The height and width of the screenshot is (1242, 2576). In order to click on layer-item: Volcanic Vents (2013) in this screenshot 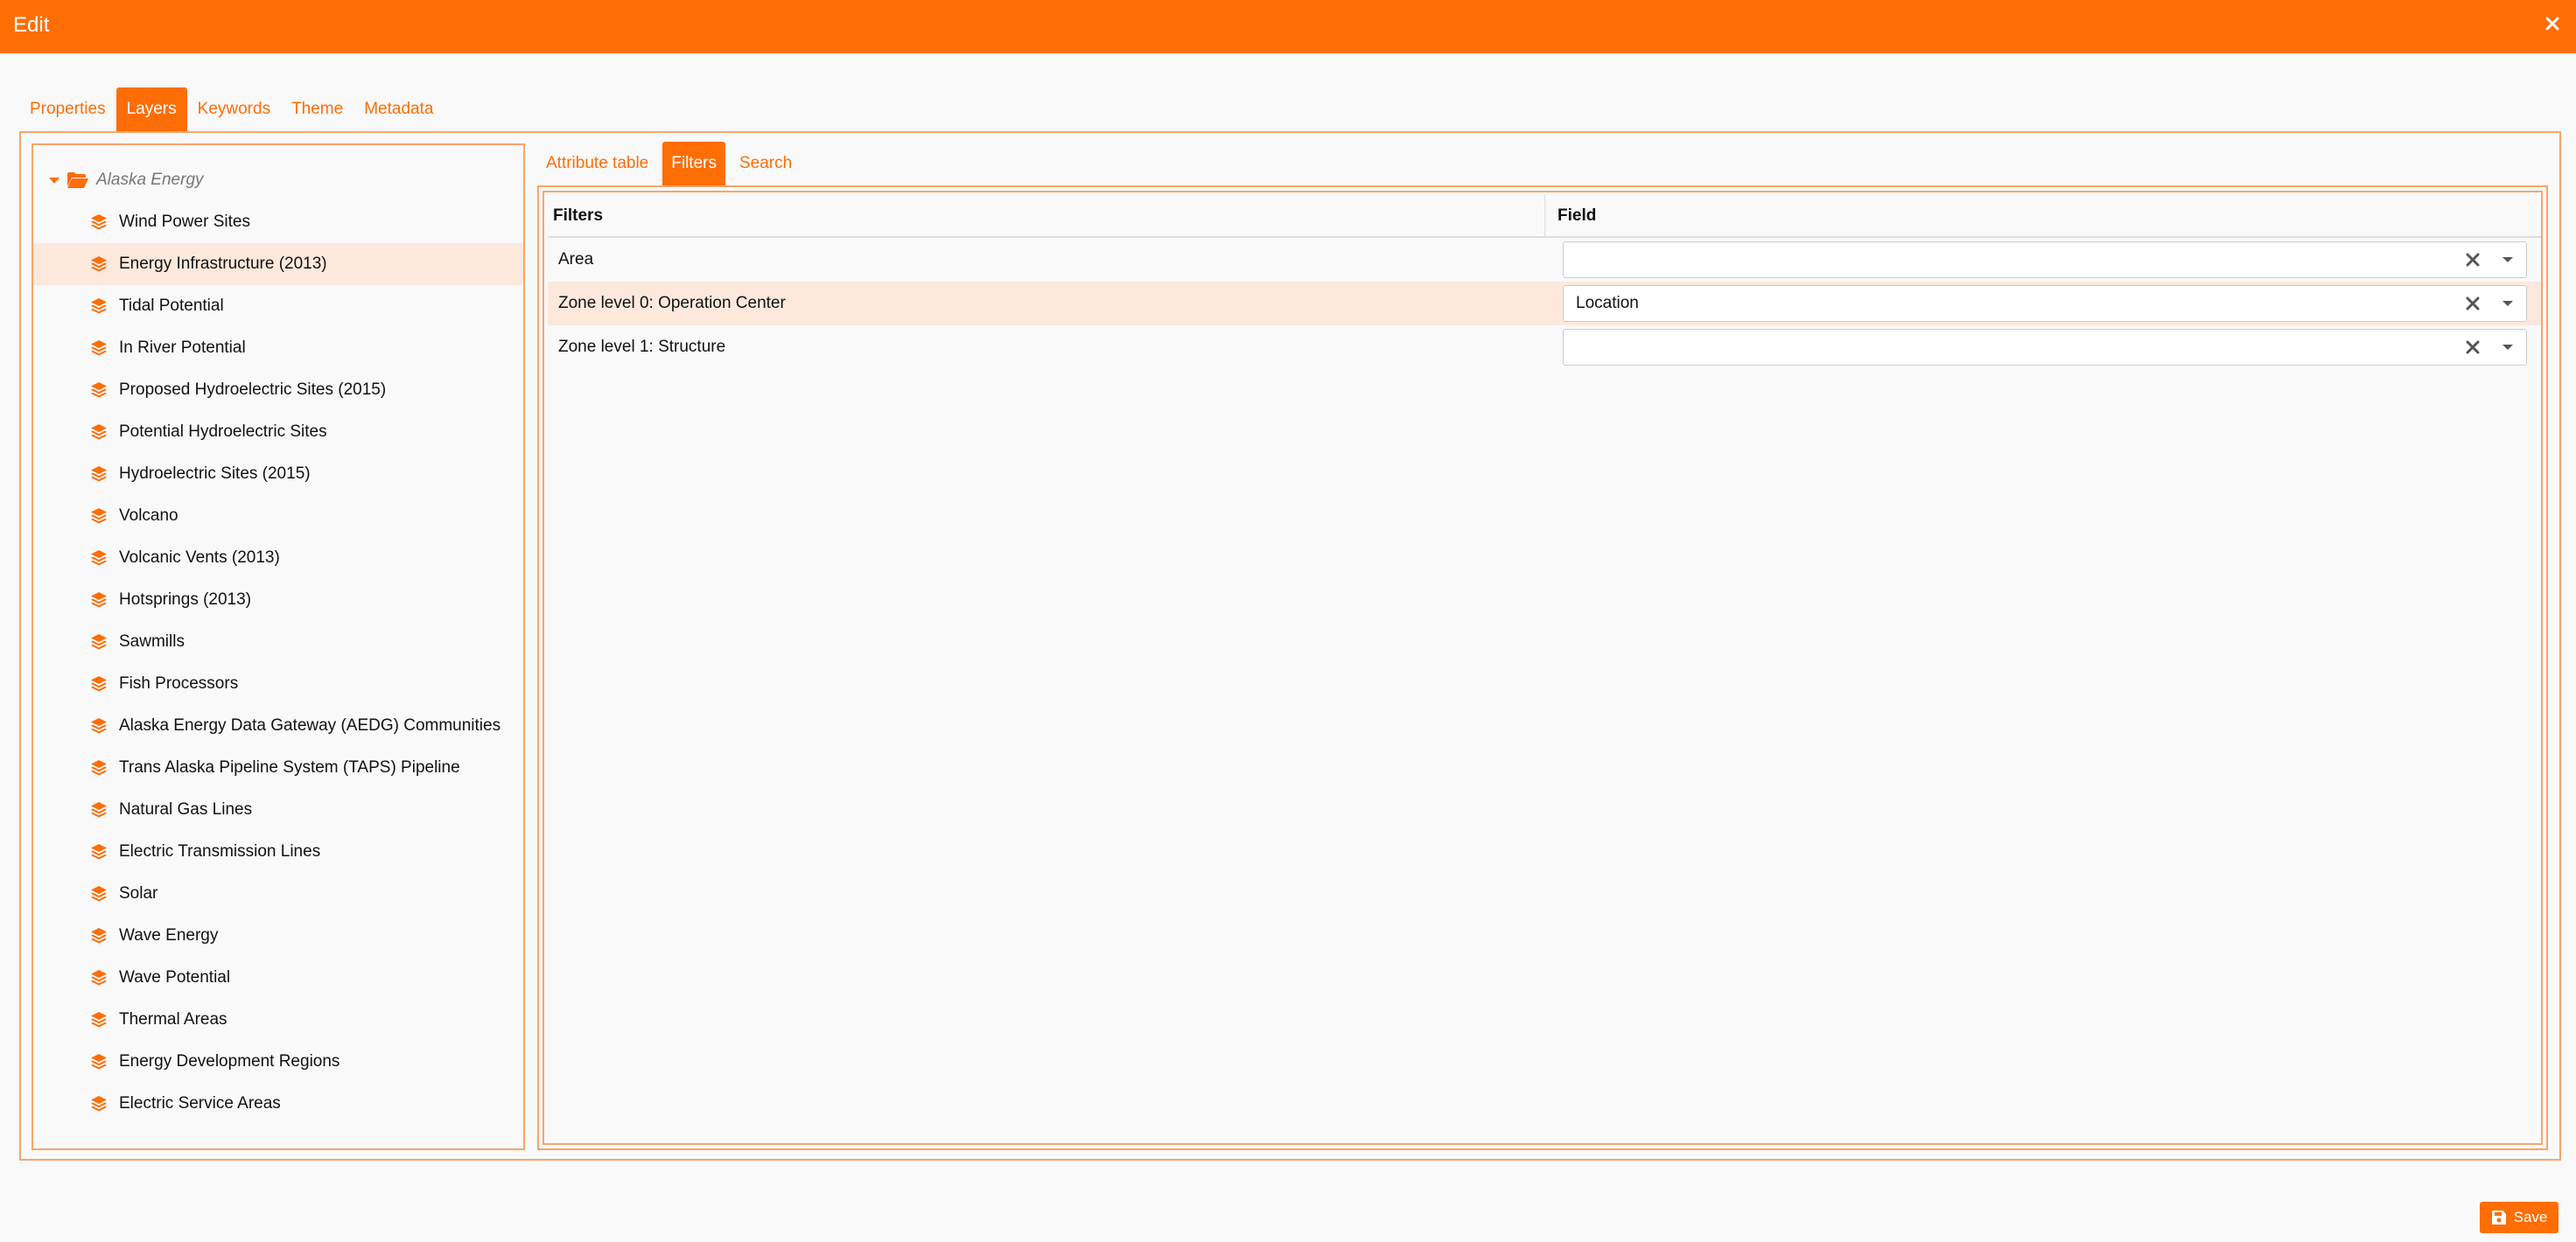, I will do `click(278, 558)`.